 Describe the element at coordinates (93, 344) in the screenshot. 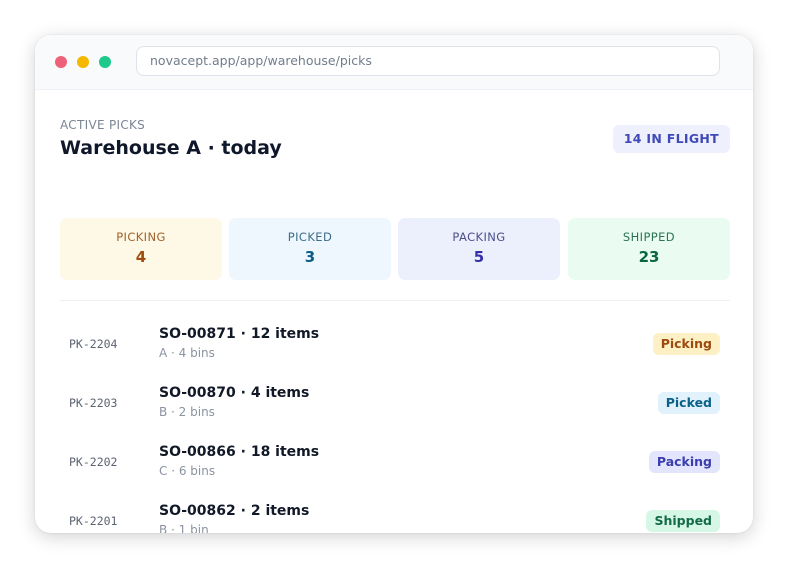

I see `pick-id: PK-2204` at that location.